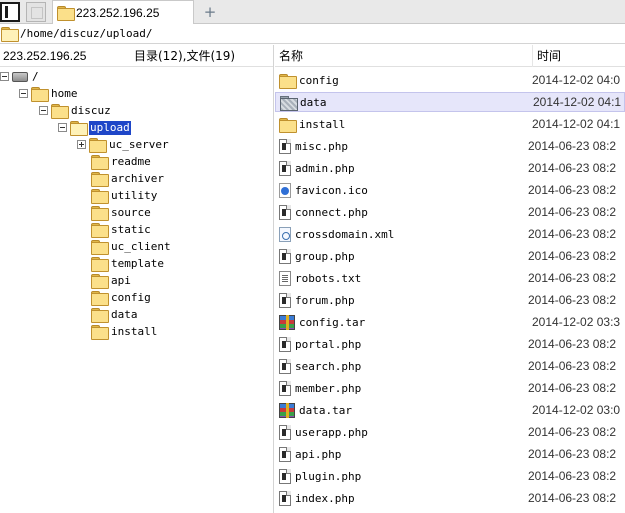 This screenshot has width=625, height=513. Describe the element at coordinates (450, 278) in the screenshot. I see `file-row: robots.txt 2014-06-23 08:2` at that location.